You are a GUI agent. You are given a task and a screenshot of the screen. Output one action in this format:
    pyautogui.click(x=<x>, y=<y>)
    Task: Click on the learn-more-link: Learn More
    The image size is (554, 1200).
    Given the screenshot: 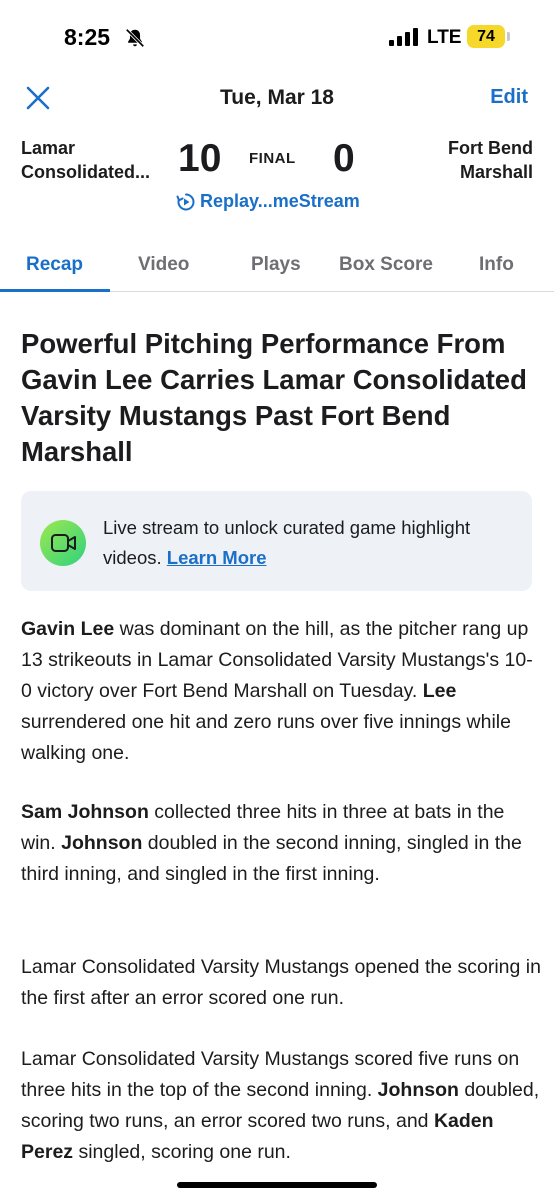 What is the action you would take?
    pyautogui.click(x=217, y=557)
    